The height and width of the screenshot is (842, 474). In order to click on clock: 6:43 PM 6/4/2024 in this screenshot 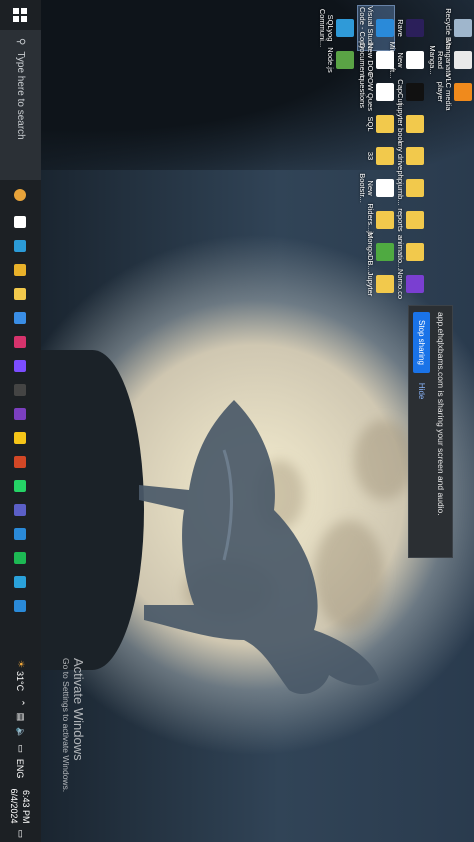, I will do `click(21, 805)`.